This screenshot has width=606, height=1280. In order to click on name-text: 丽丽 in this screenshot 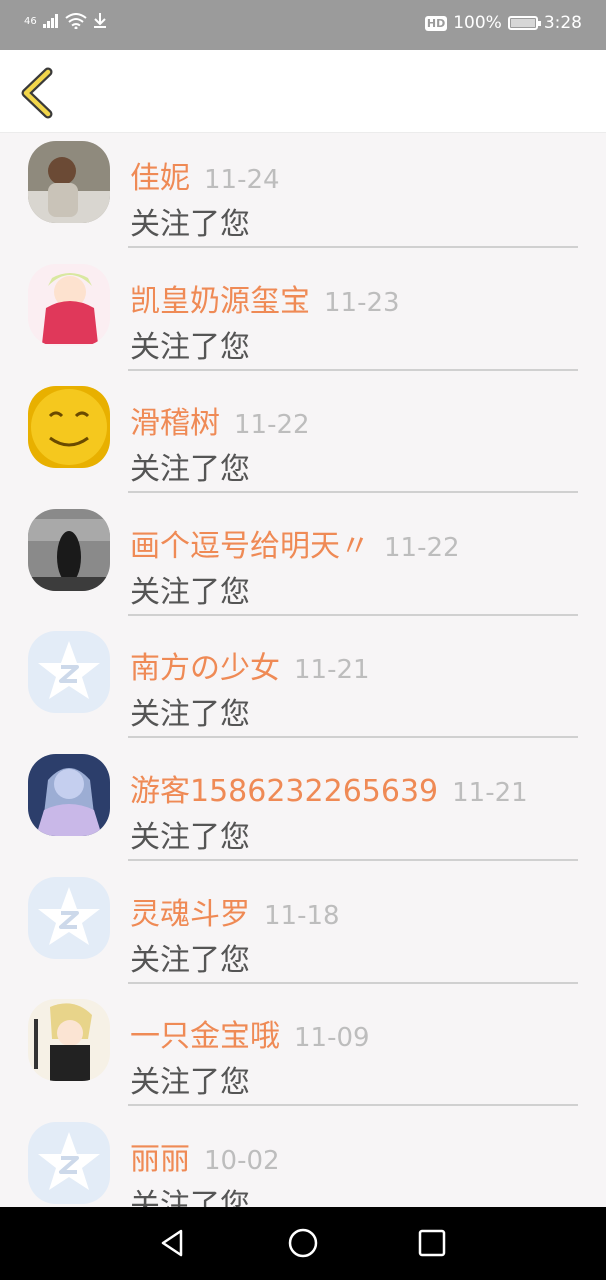, I will do `click(160, 1159)`.